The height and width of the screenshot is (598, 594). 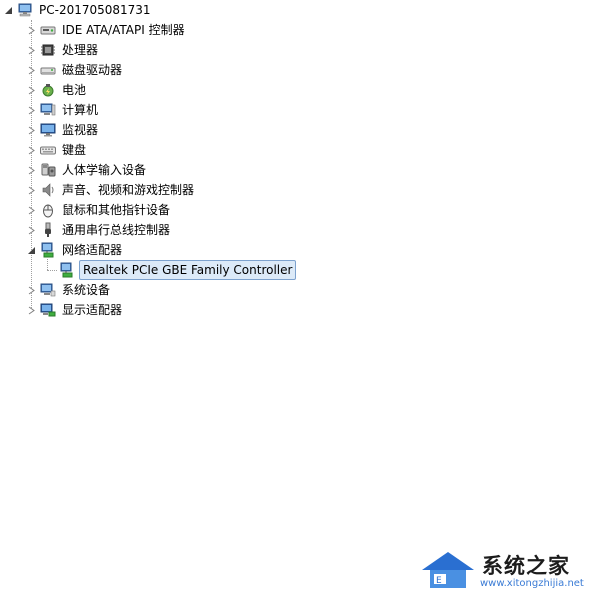 I want to click on tree-item-label: 系统设备, so click(x=86, y=290).